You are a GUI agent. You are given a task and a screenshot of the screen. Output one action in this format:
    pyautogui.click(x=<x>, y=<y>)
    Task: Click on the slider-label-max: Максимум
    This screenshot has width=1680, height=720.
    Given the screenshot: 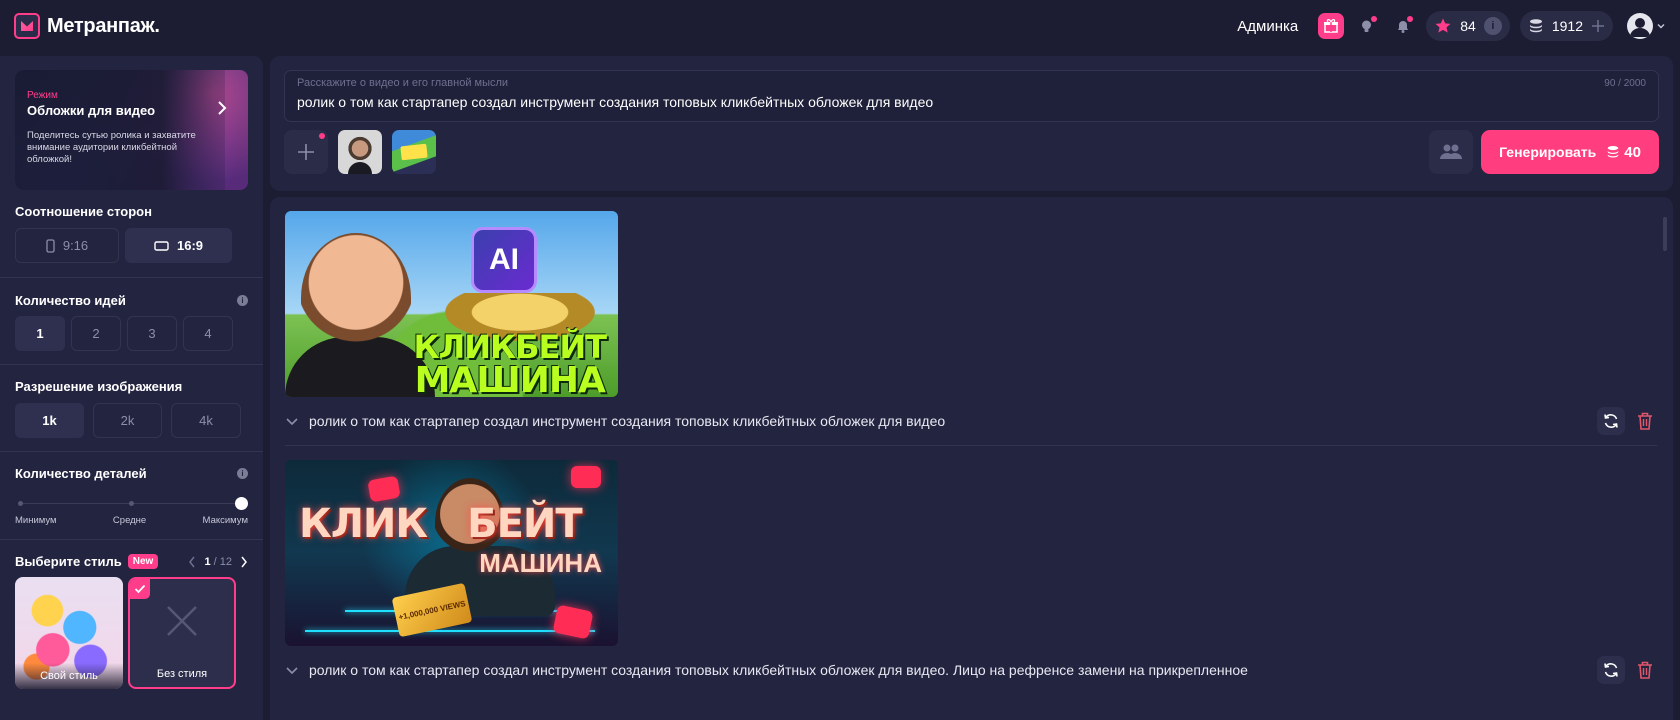 What is the action you would take?
    pyautogui.click(x=225, y=520)
    